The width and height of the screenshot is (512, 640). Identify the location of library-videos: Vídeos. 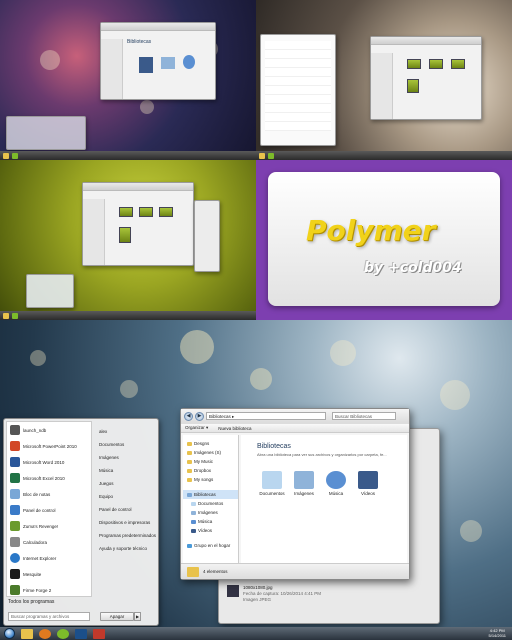
(368, 483).